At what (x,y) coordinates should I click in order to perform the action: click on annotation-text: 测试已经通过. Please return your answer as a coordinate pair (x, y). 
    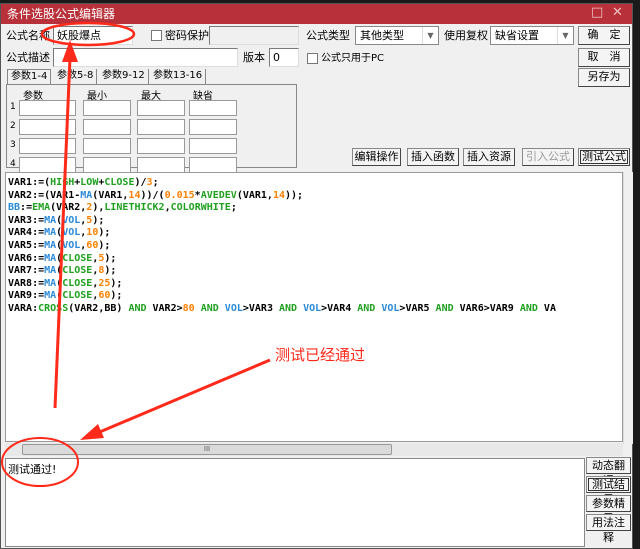
    Looking at the image, I should click on (320, 355).